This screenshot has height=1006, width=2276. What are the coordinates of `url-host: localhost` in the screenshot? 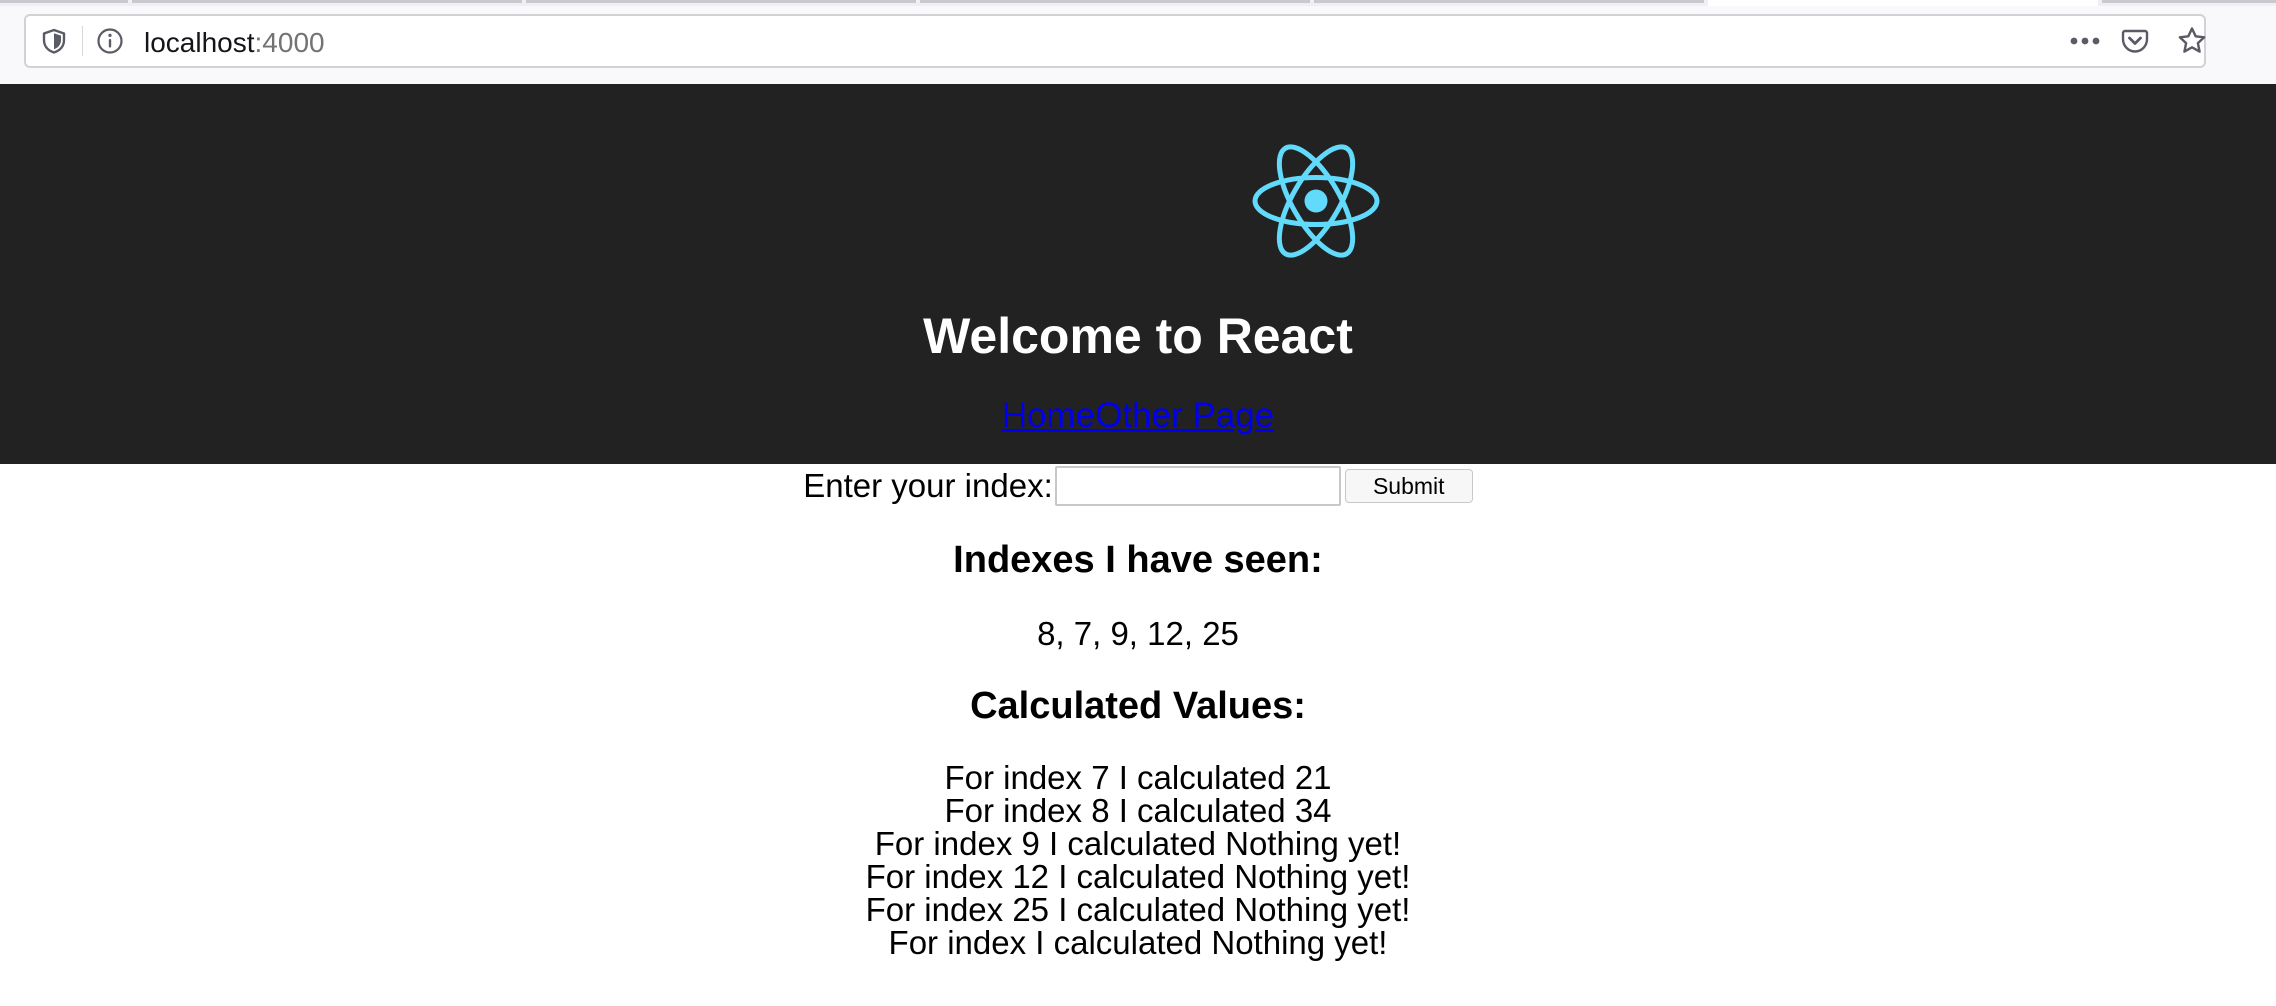 It's located at (199, 42).